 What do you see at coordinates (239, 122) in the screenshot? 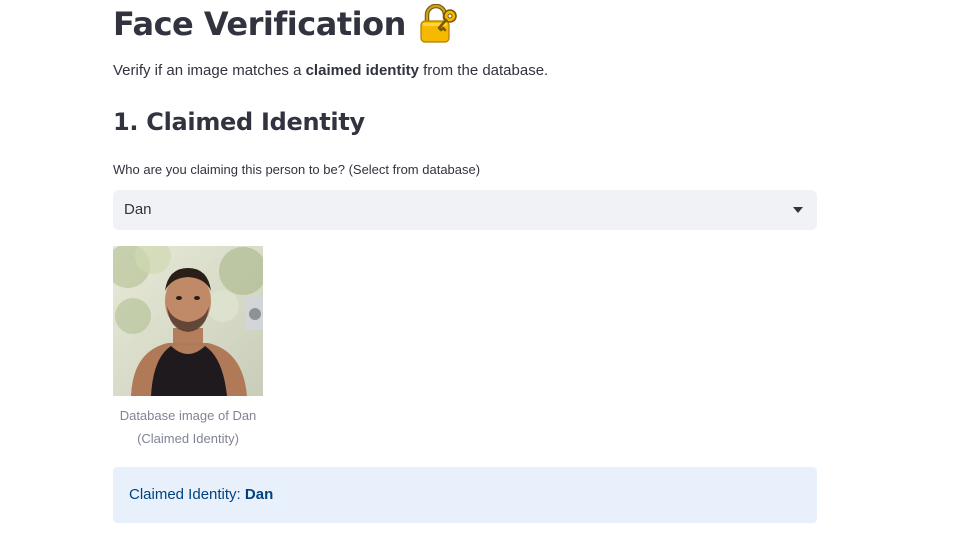
I see `section-heading-claimed-identity: 1. Claimed Identity` at bounding box center [239, 122].